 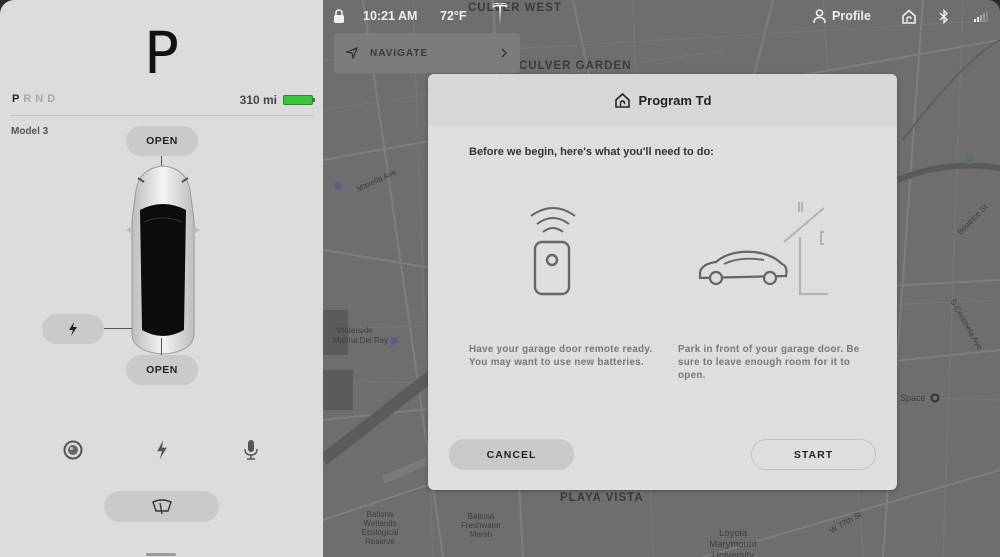 I want to click on homelink-button, so click(x=909, y=16).